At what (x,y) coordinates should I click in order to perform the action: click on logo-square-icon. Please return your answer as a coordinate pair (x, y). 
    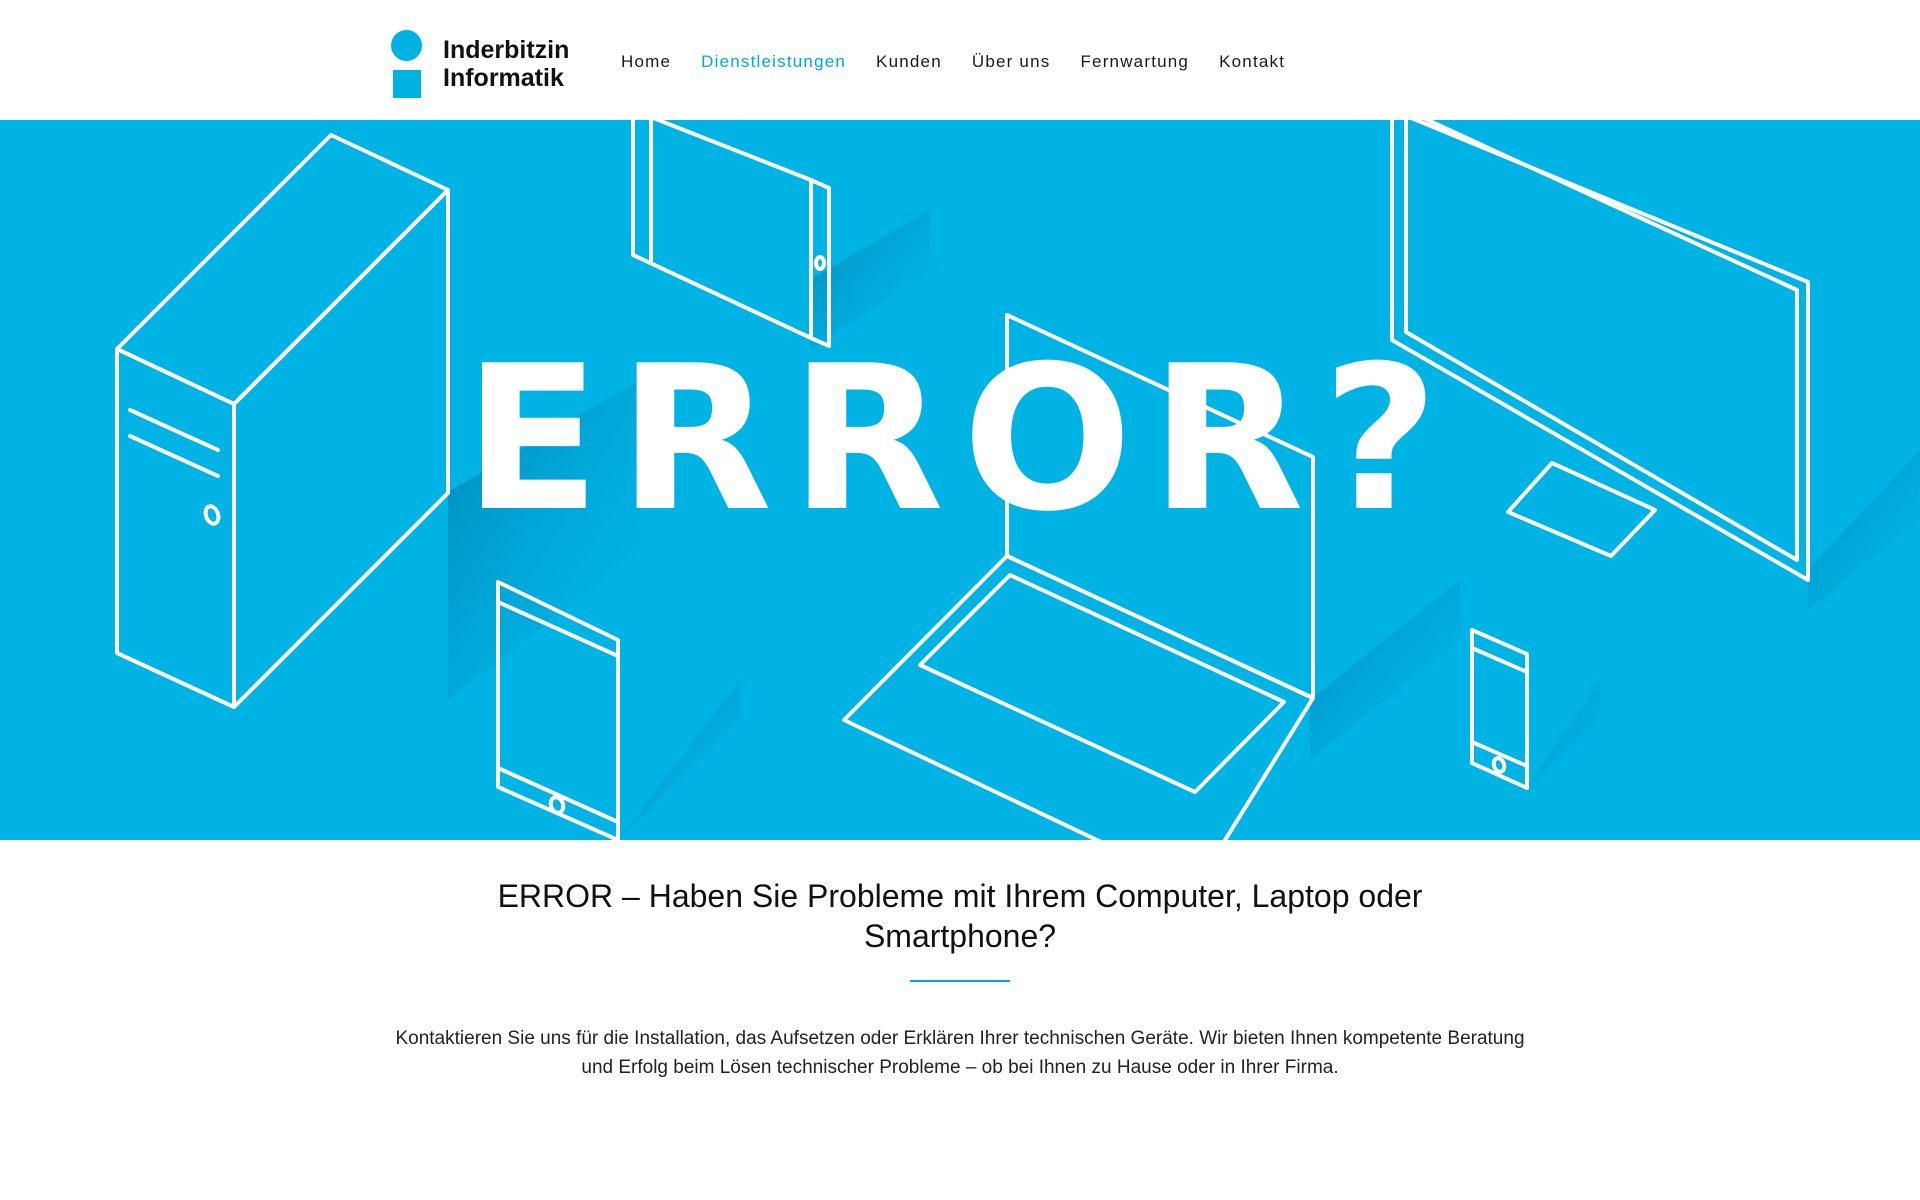
    Looking at the image, I should click on (407, 84).